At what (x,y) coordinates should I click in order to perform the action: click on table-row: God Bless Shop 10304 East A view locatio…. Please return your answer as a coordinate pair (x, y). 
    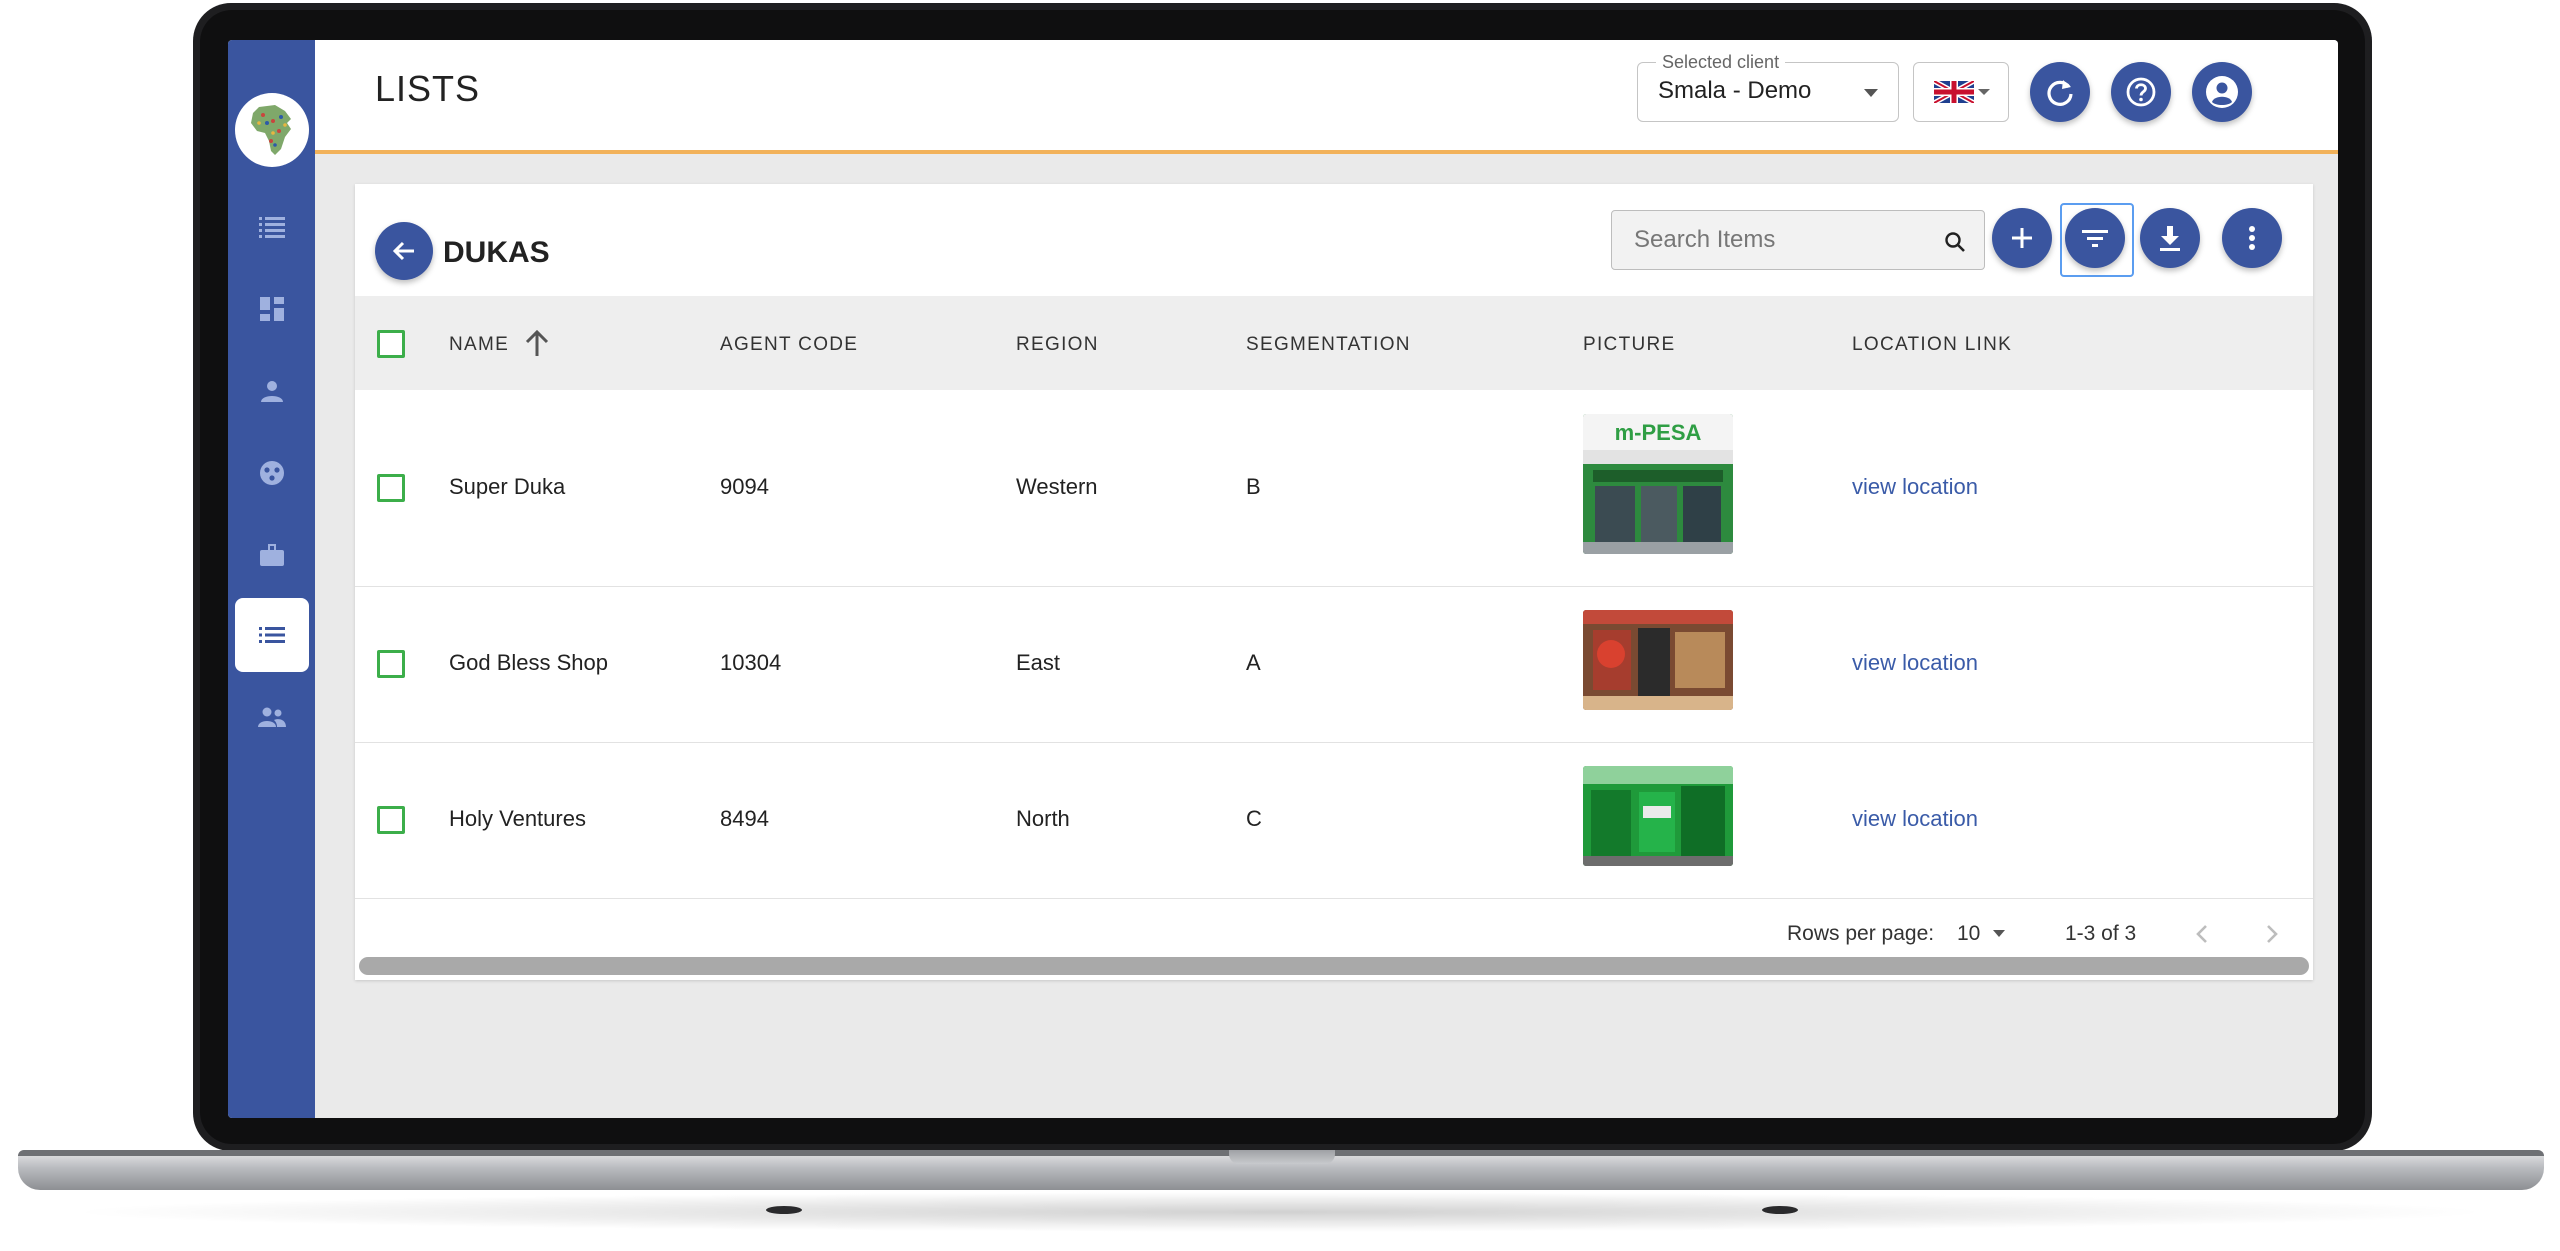
    Looking at the image, I should click on (1334, 664).